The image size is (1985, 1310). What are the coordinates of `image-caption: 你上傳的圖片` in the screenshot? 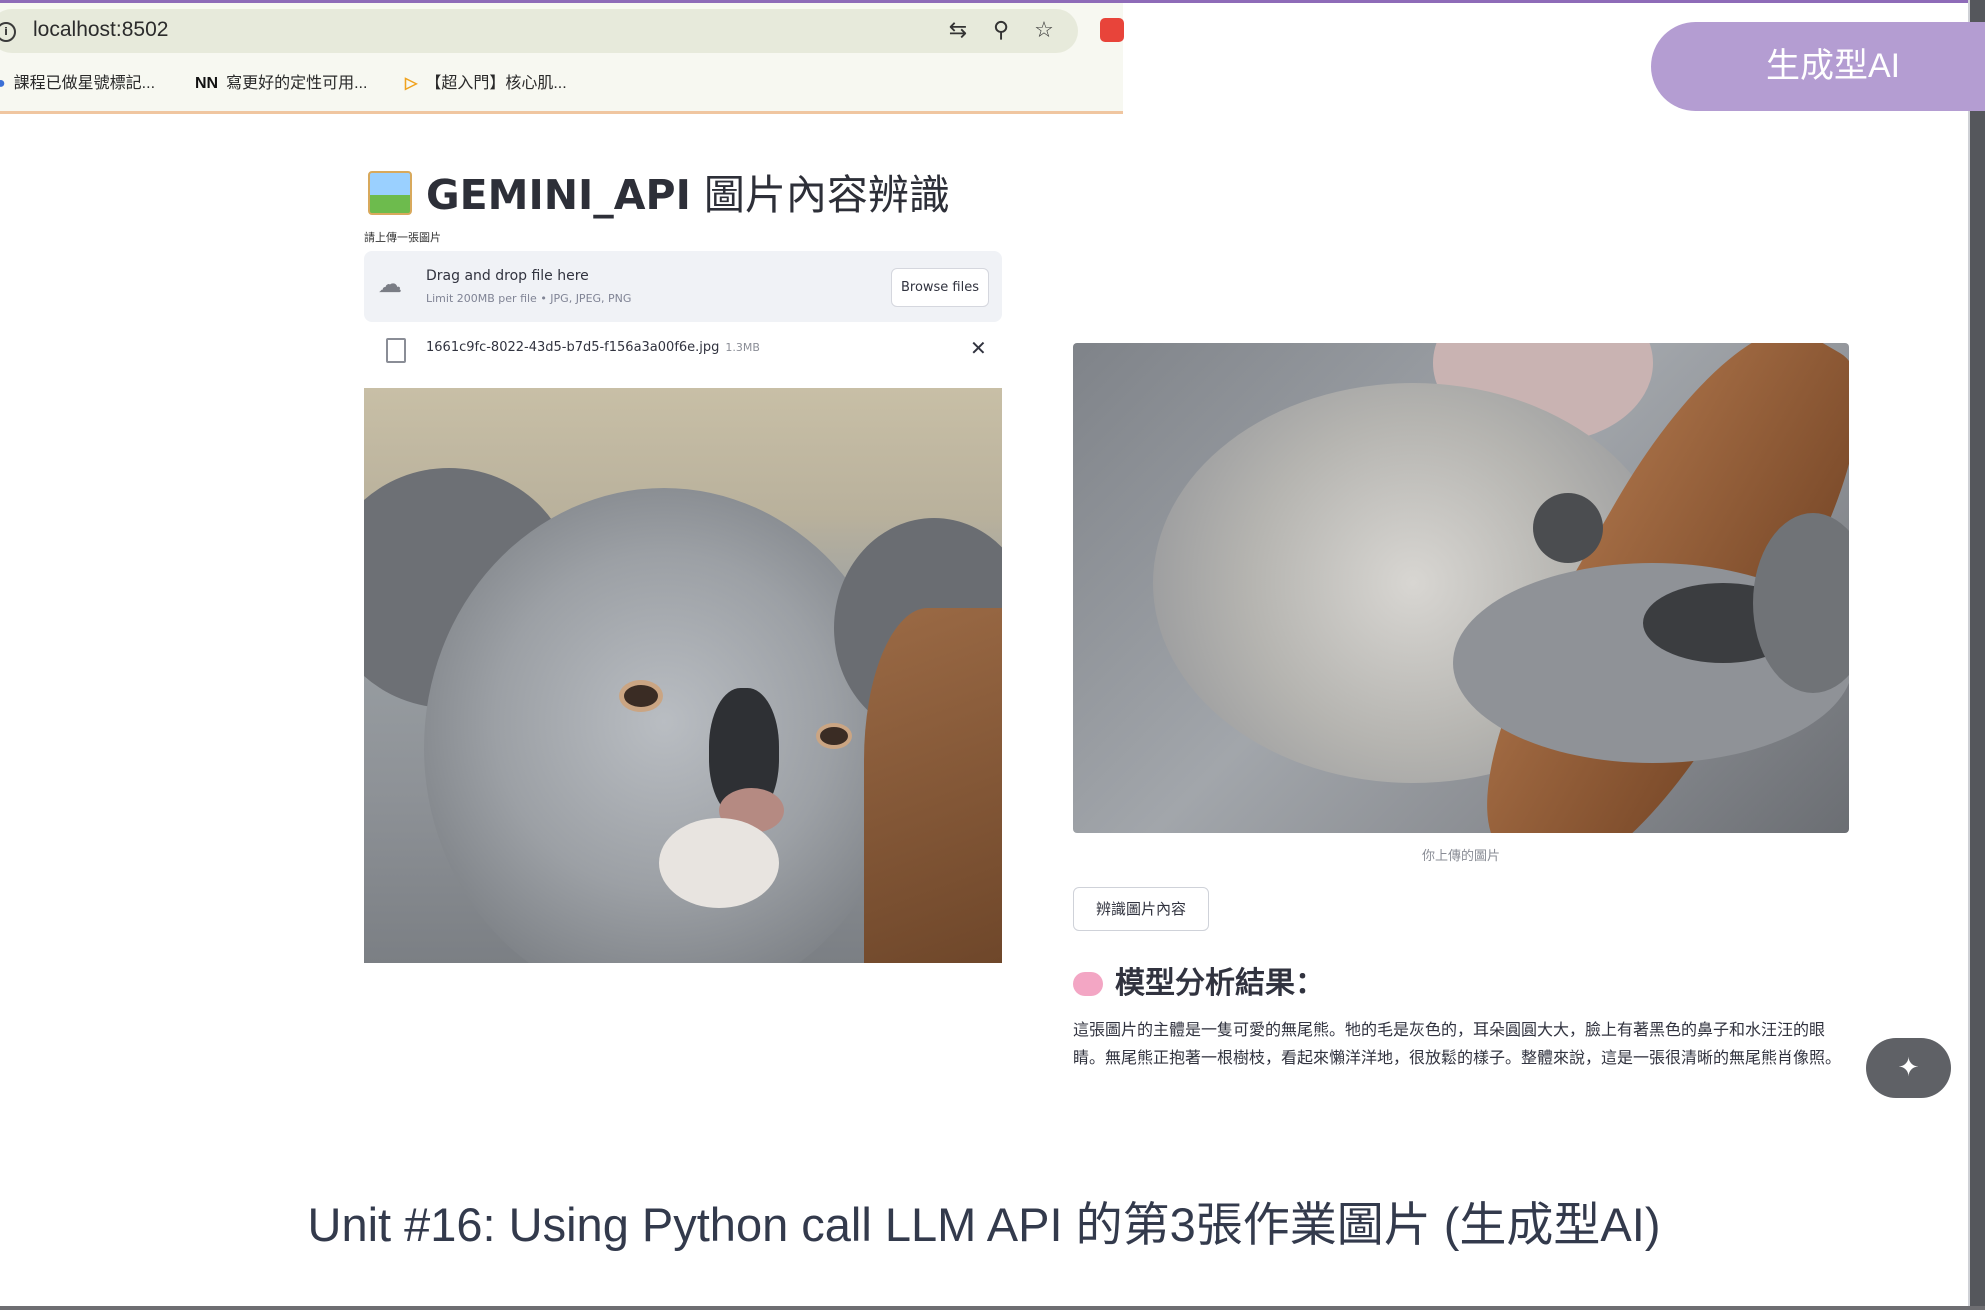 It's located at (1460, 856).